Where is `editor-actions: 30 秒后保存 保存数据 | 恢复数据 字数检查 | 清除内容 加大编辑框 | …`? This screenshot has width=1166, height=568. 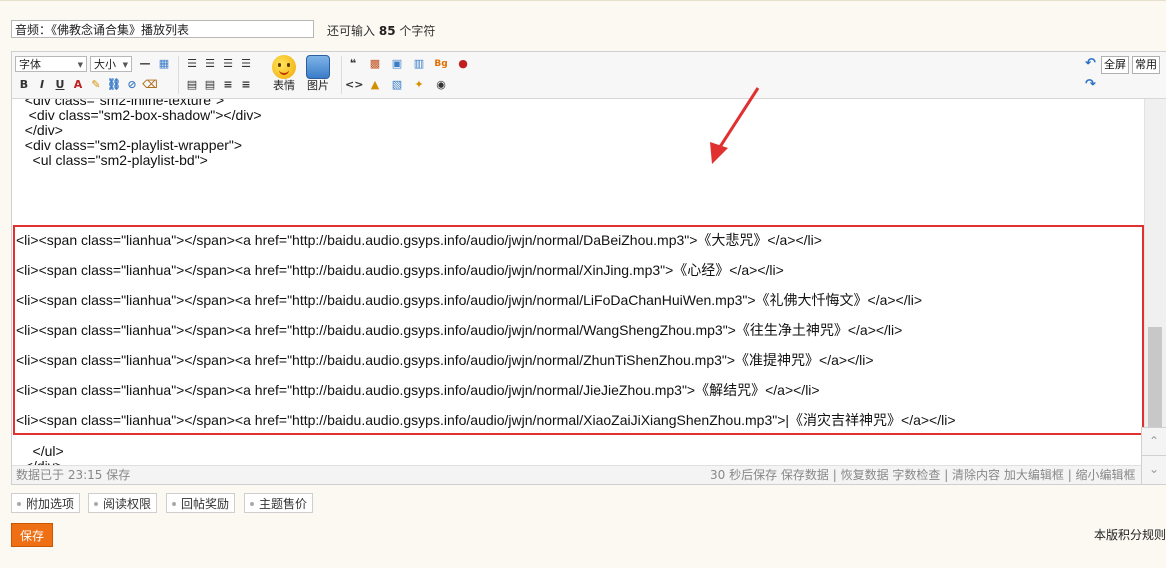
editor-actions: 30 秒后保存 保存数据 | 恢复数据 字数检查 | 清除内容 加大编辑框 | … is located at coordinates (923, 475).